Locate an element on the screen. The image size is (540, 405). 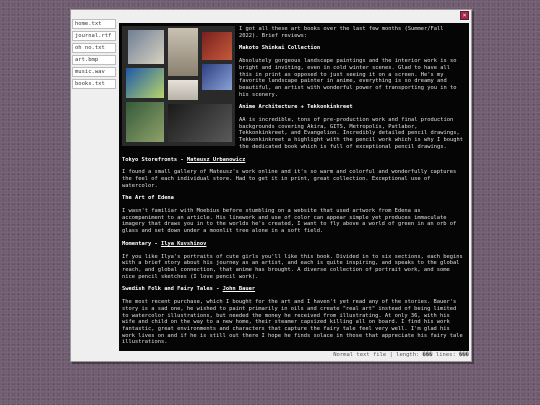
sidebar-item-music: music.wav is located at coordinates (94, 72).